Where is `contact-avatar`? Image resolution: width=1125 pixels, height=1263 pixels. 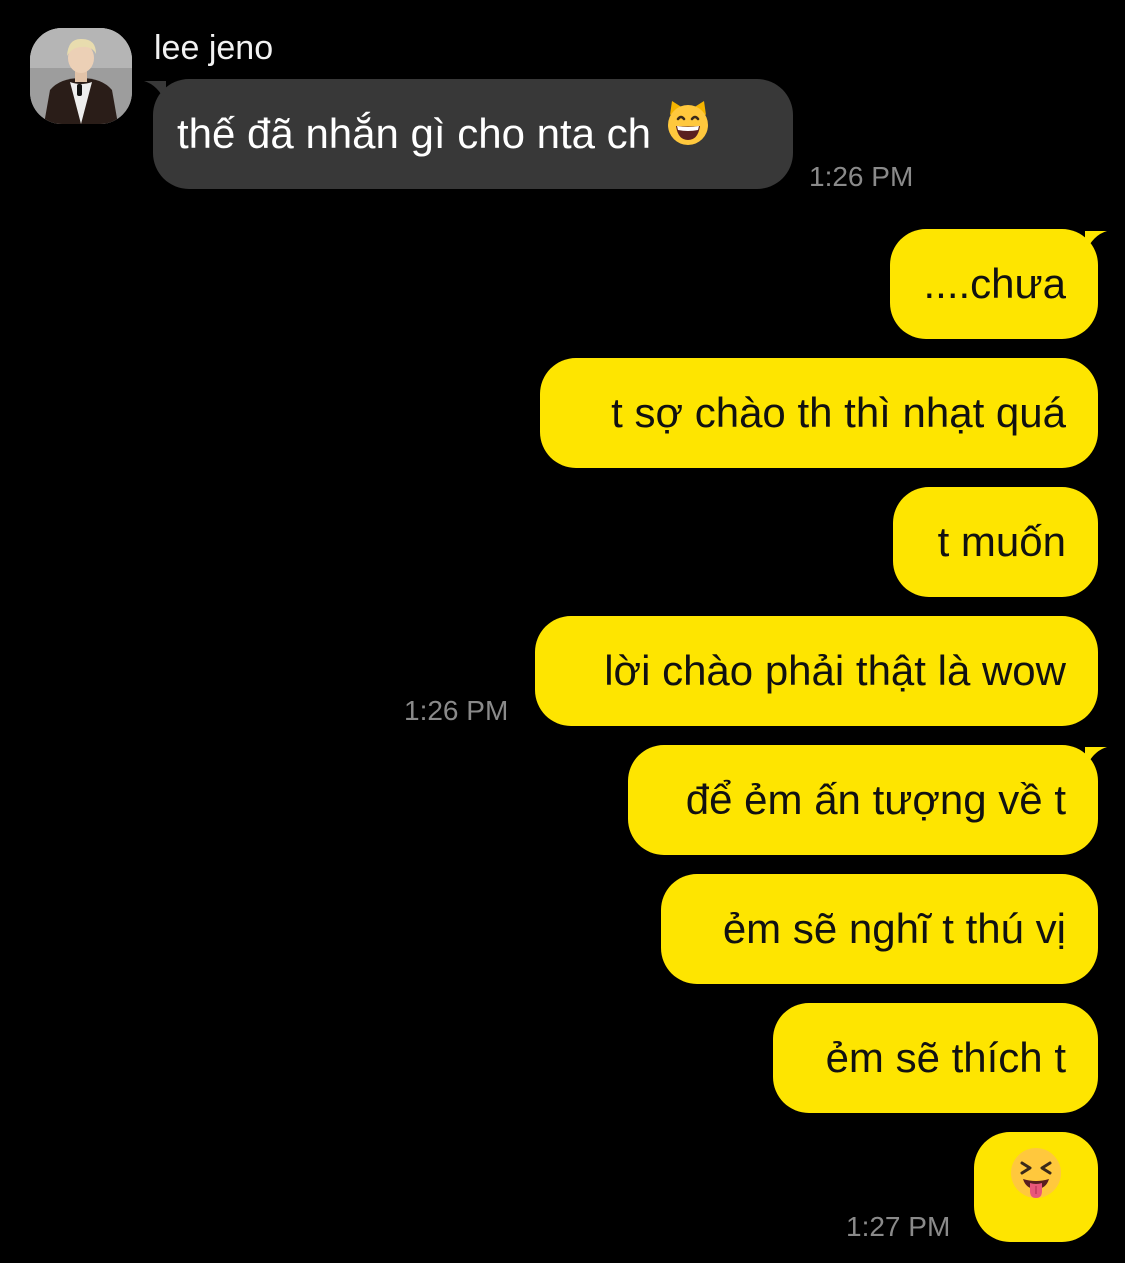
contact-avatar is located at coordinates (81, 76).